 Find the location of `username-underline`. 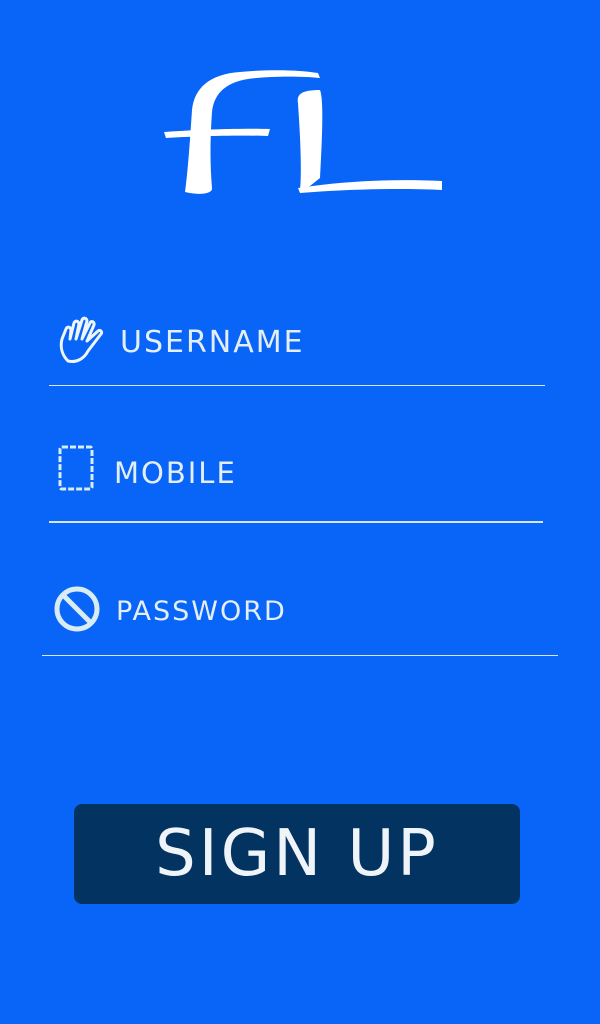

username-underline is located at coordinates (297, 385).